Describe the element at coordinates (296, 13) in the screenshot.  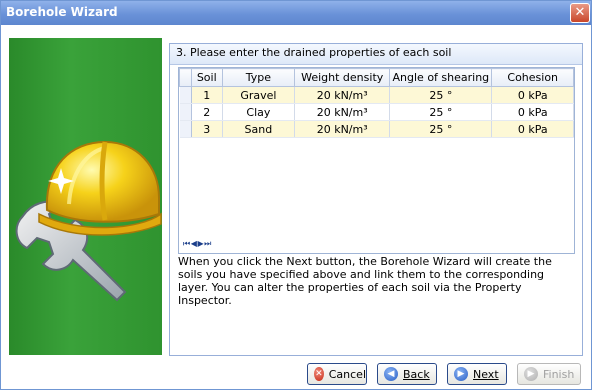
I see `title-bar: Borehole Wizard ✕` at that location.